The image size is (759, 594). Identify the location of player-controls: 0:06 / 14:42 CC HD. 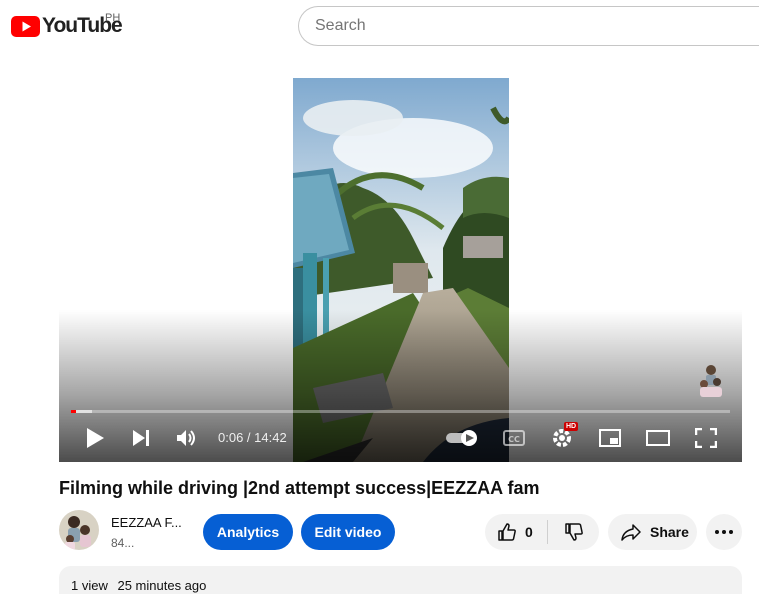
(400, 438).